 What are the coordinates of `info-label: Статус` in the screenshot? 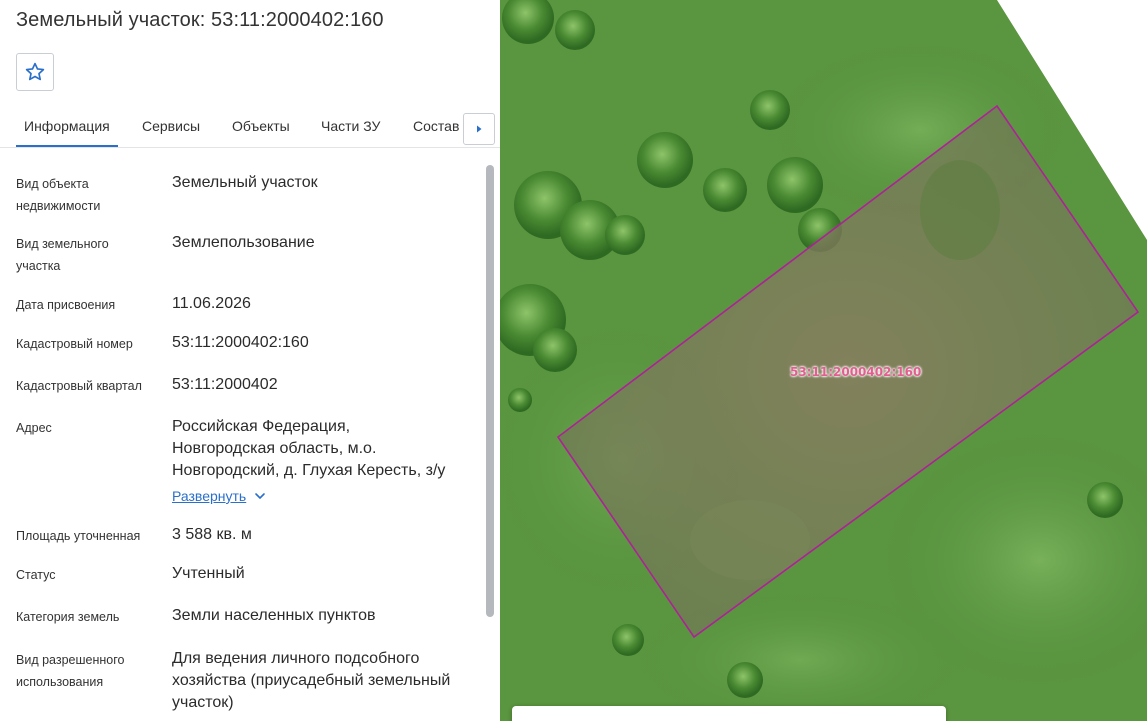 It's located at (36, 575).